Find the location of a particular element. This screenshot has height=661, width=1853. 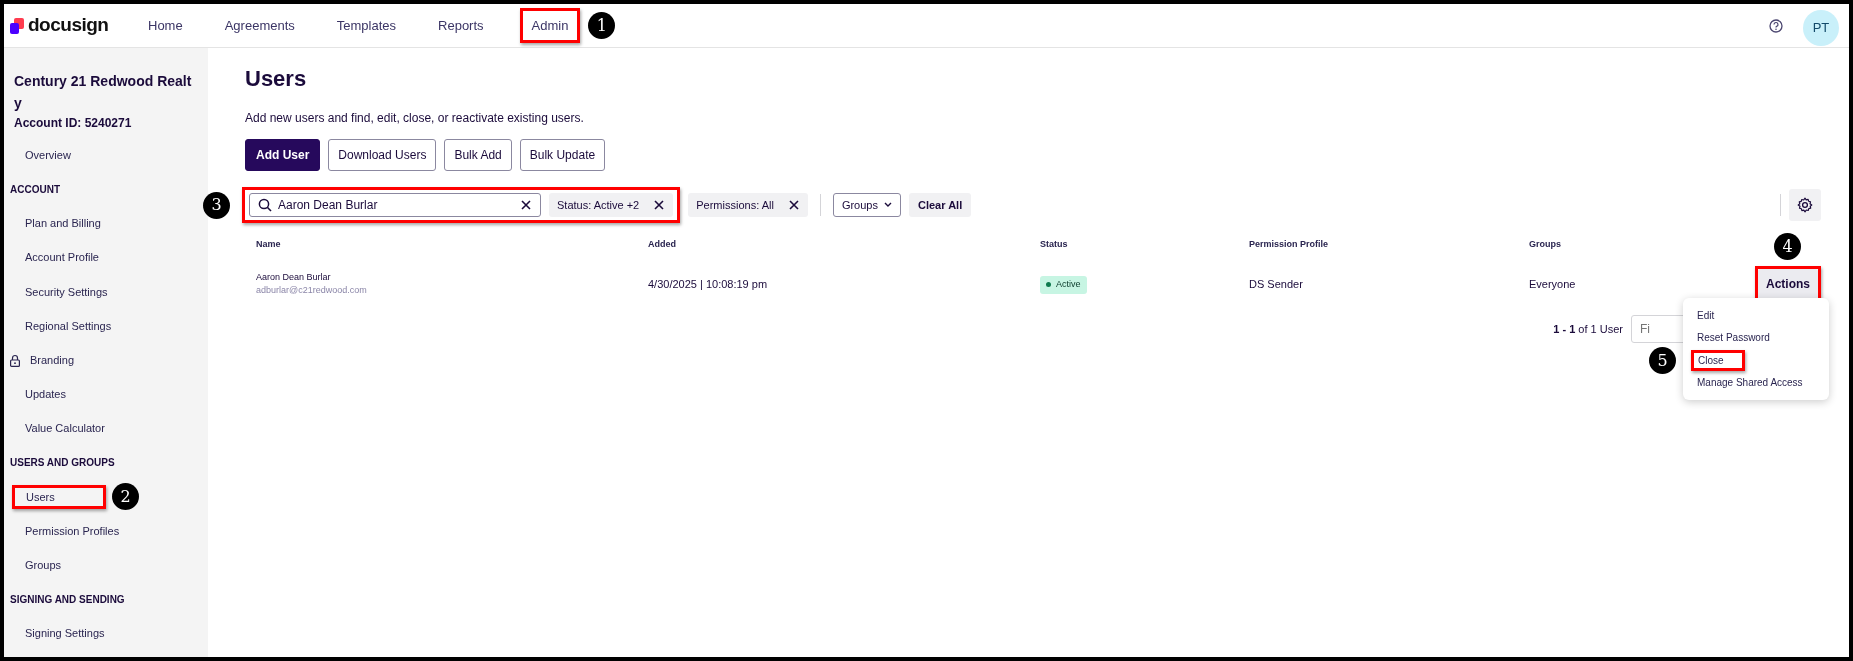

section-heading: SIGNING AND SENDING is located at coordinates (67, 600).